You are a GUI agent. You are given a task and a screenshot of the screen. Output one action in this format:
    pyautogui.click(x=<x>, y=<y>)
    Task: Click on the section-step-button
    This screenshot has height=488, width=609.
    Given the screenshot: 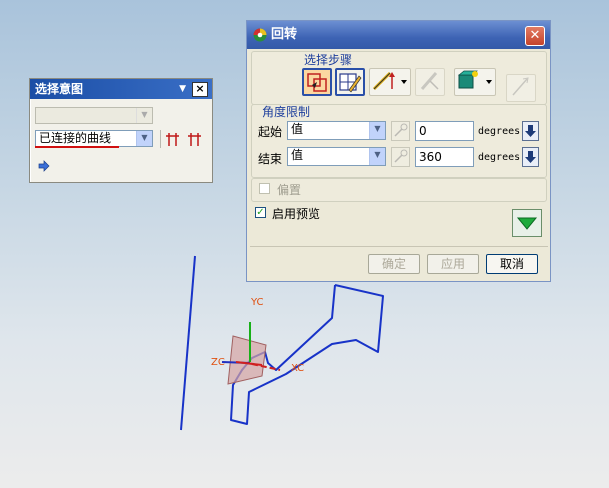 What is the action you would take?
    pyautogui.click(x=317, y=82)
    